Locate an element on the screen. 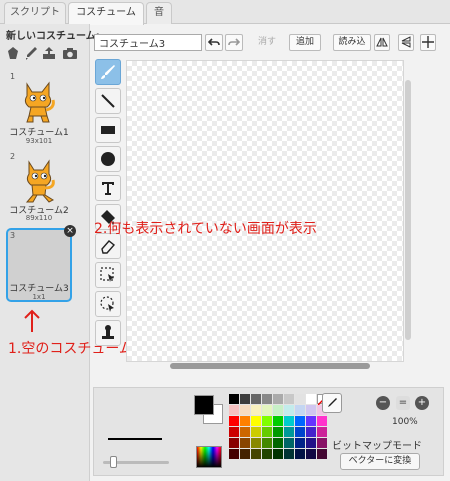 The image size is (450, 481). redo-button is located at coordinates (234, 42).